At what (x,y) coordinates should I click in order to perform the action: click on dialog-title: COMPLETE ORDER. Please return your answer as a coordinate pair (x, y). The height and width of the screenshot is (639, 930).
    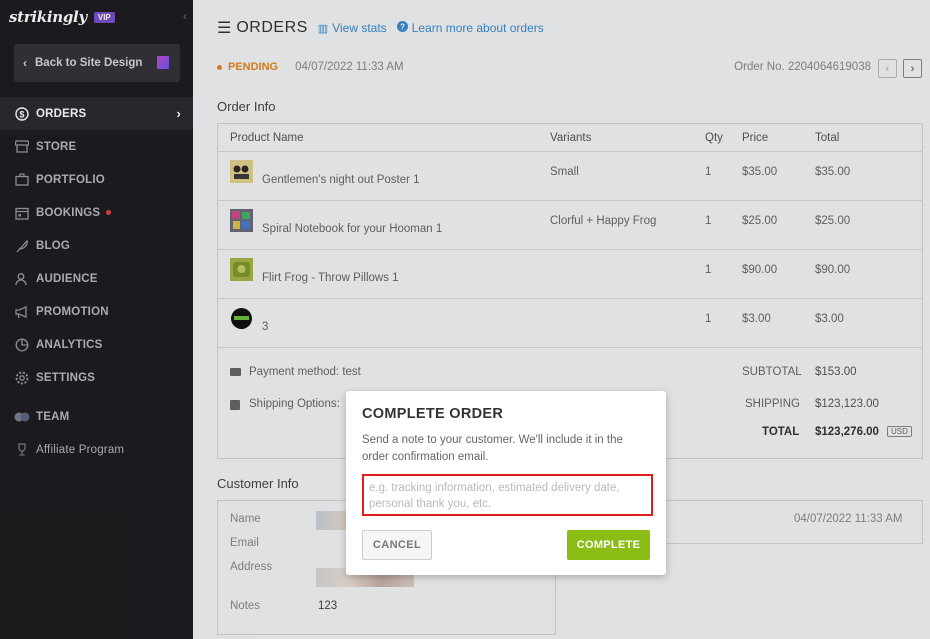
    Looking at the image, I should click on (433, 414).